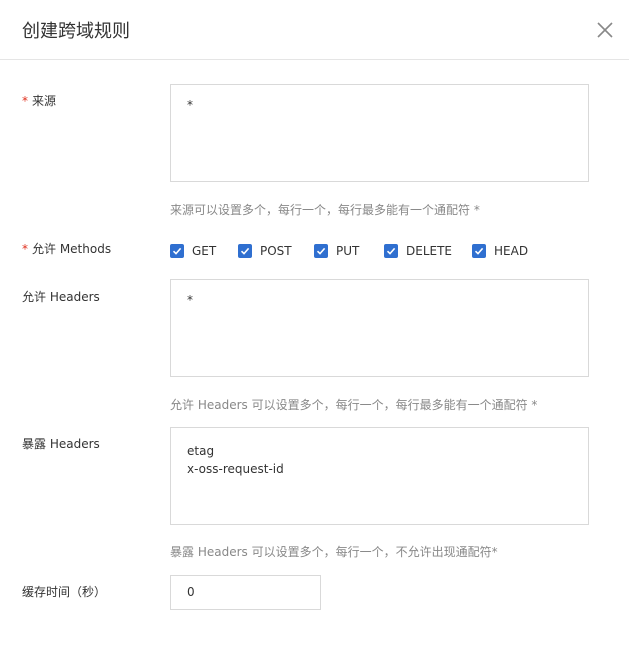 The width and height of the screenshot is (629, 657). I want to click on method-put-checkbox: PUT, so click(349, 251).